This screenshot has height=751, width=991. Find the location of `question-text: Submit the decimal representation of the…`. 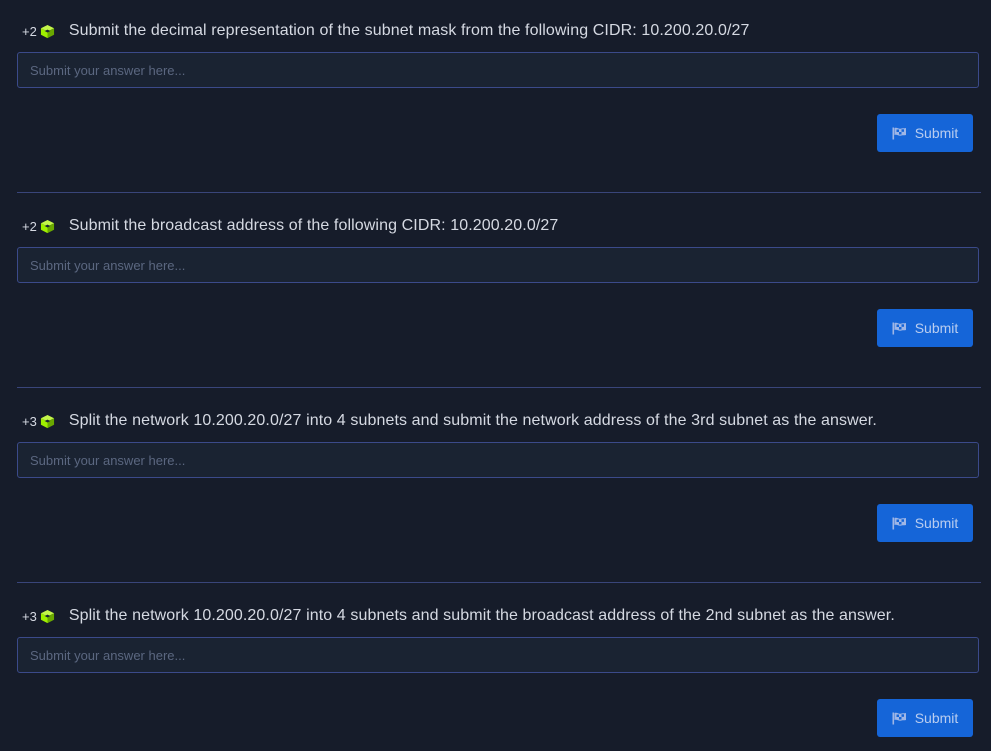

question-text: Submit the decimal representation of the… is located at coordinates (409, 30).